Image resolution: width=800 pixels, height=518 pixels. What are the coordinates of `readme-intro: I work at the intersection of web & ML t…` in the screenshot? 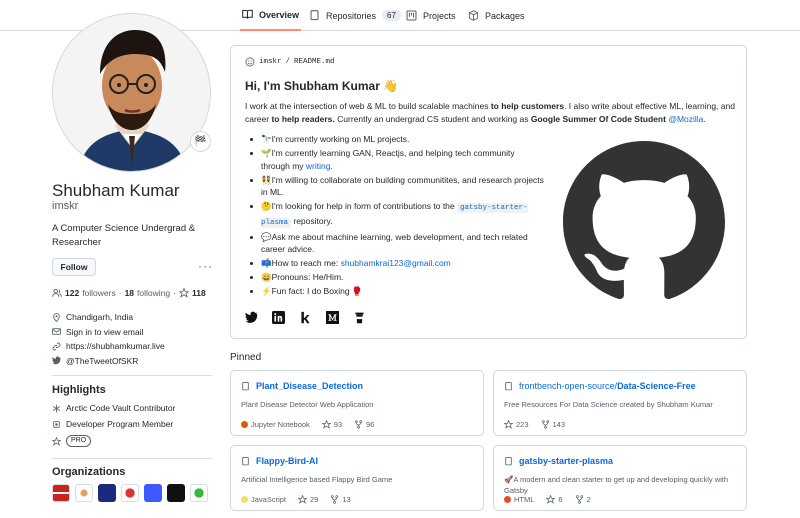 It's located at (490, 113).